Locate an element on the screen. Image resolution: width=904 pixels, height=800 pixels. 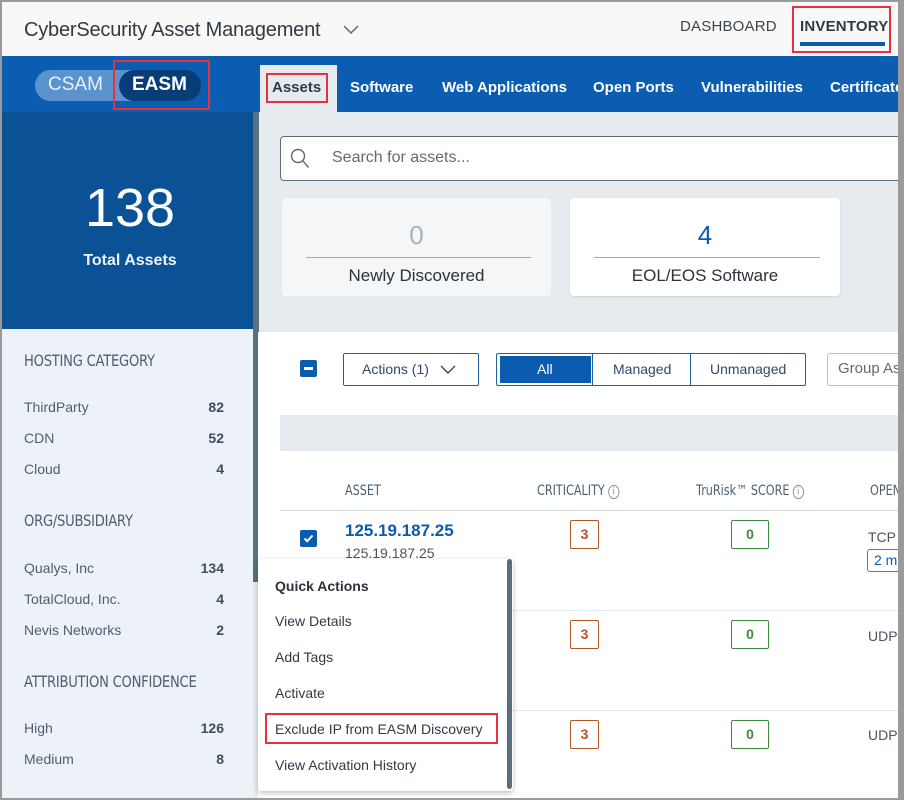
tab-assets: Assets is located at coordinates (296, 87).